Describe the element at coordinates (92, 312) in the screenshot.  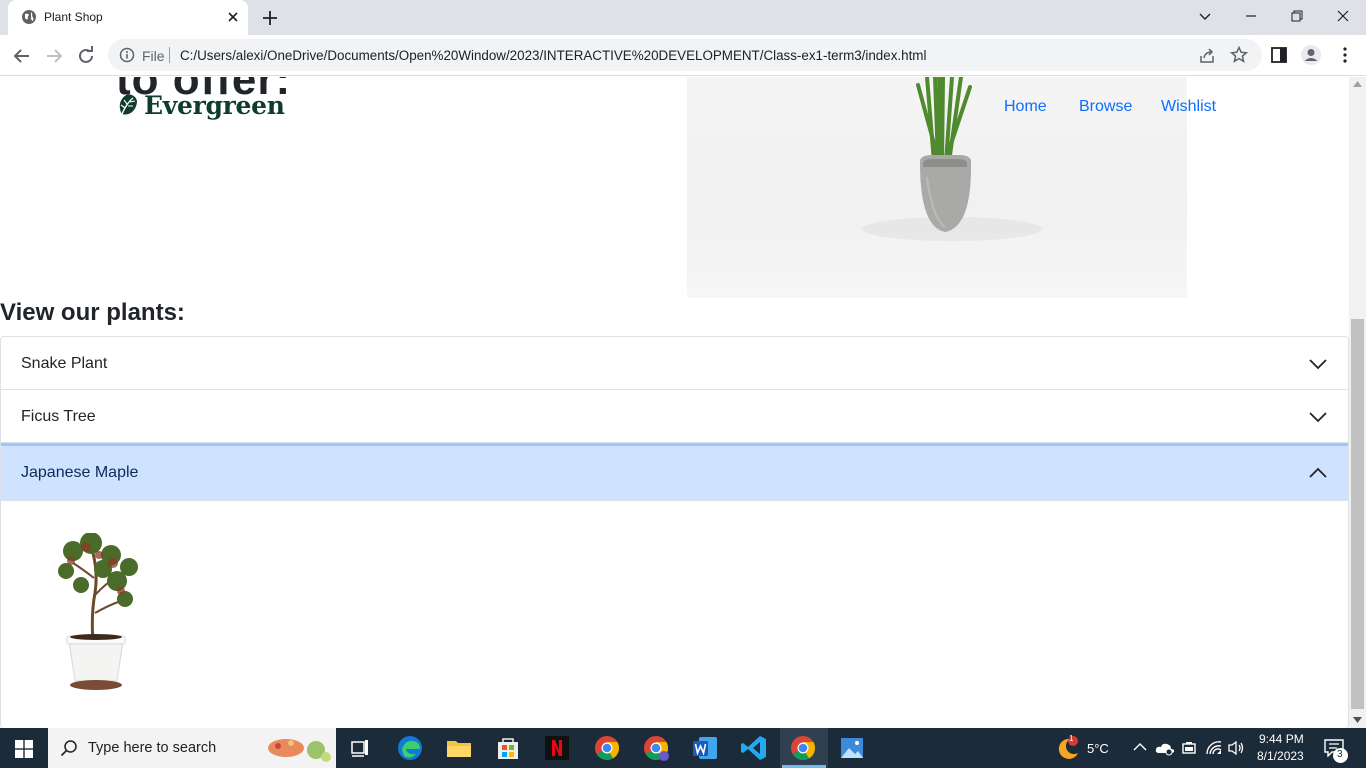
I see `section-title: View our plants:` at that location.